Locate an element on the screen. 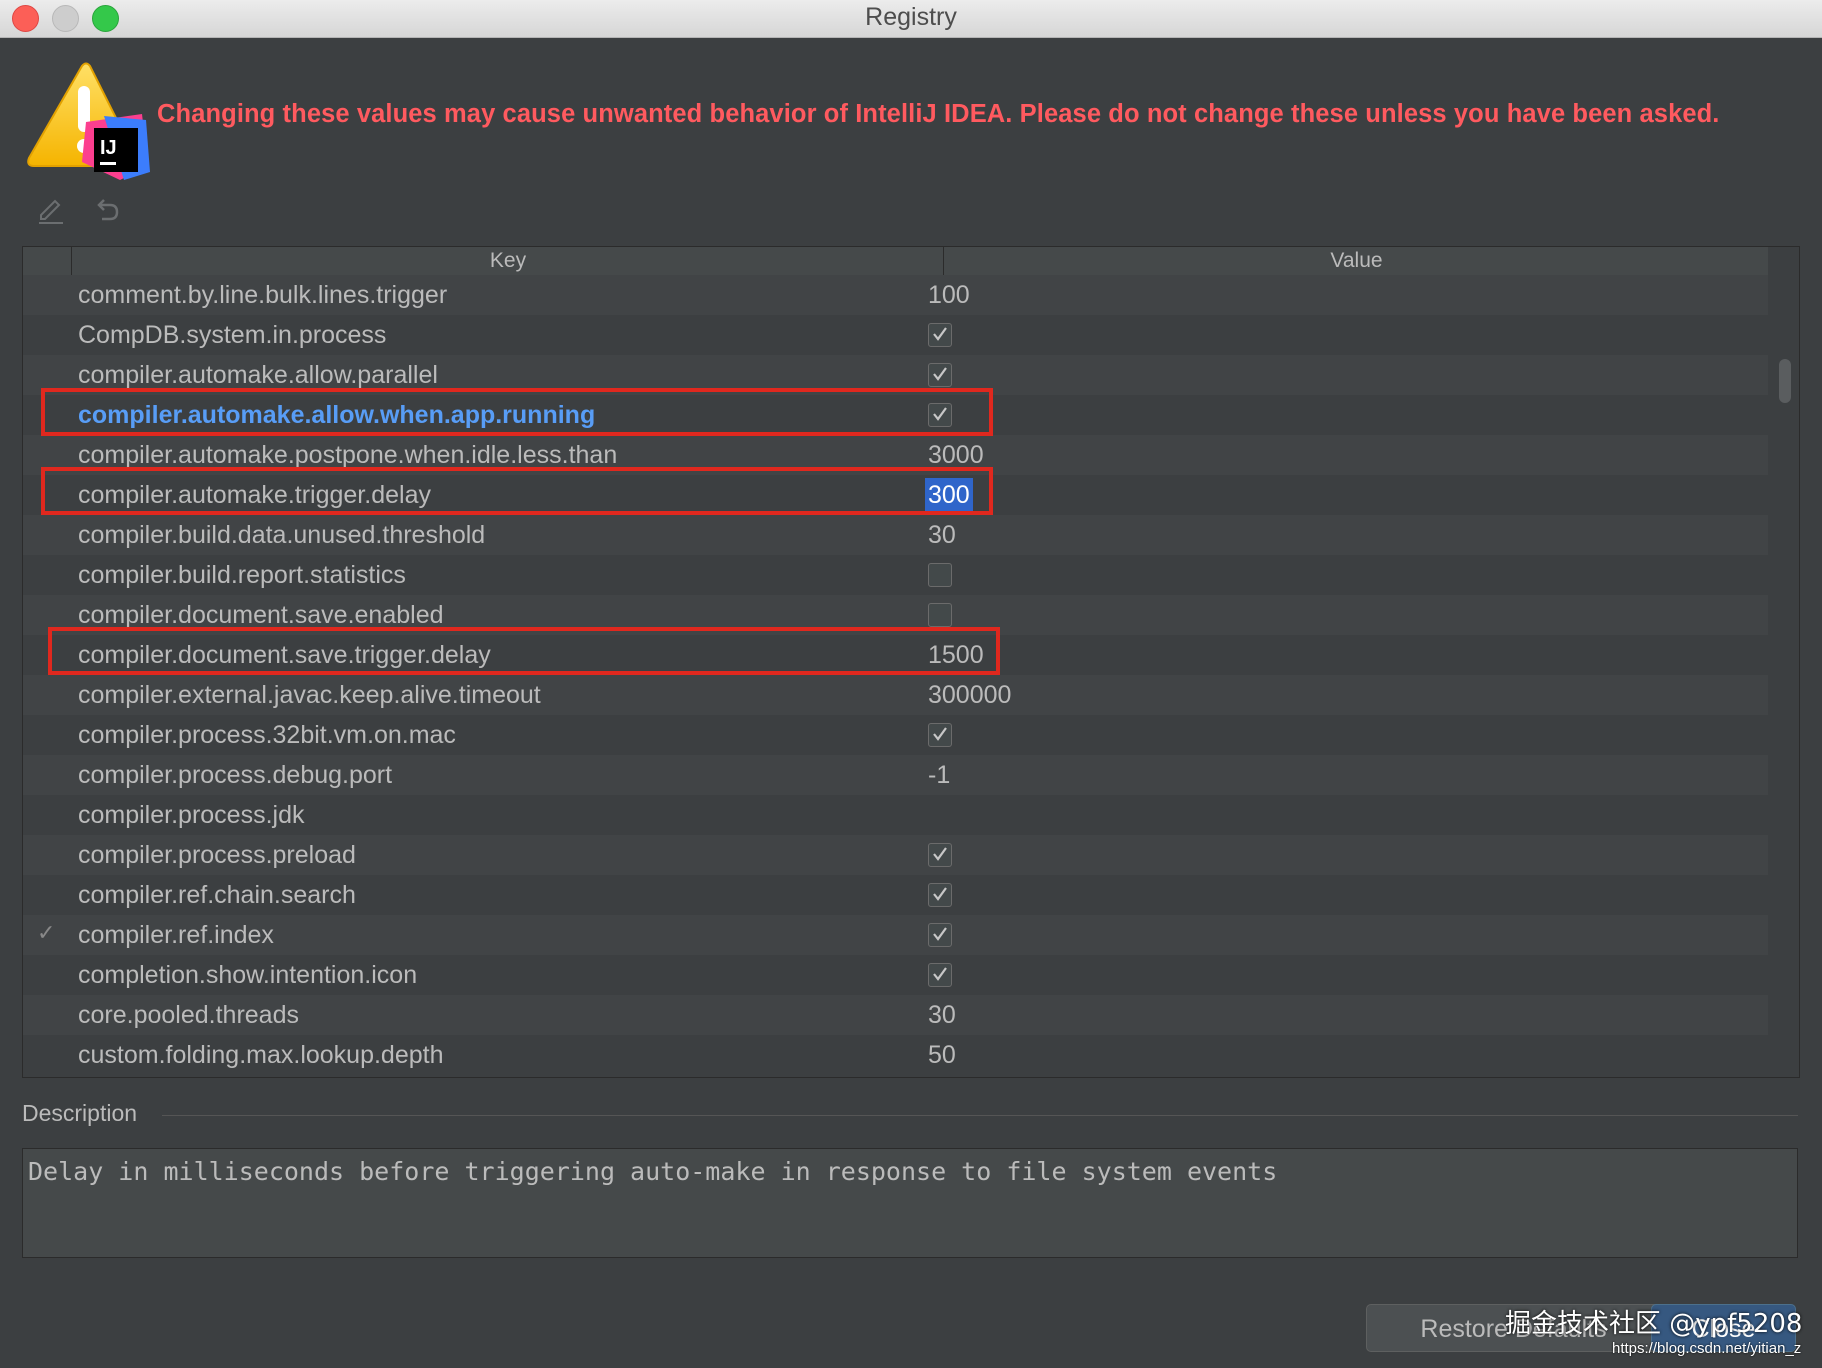 This screenshot has height=1368, width=1822. row-value: 50 is located at coordinates (942, 1055).